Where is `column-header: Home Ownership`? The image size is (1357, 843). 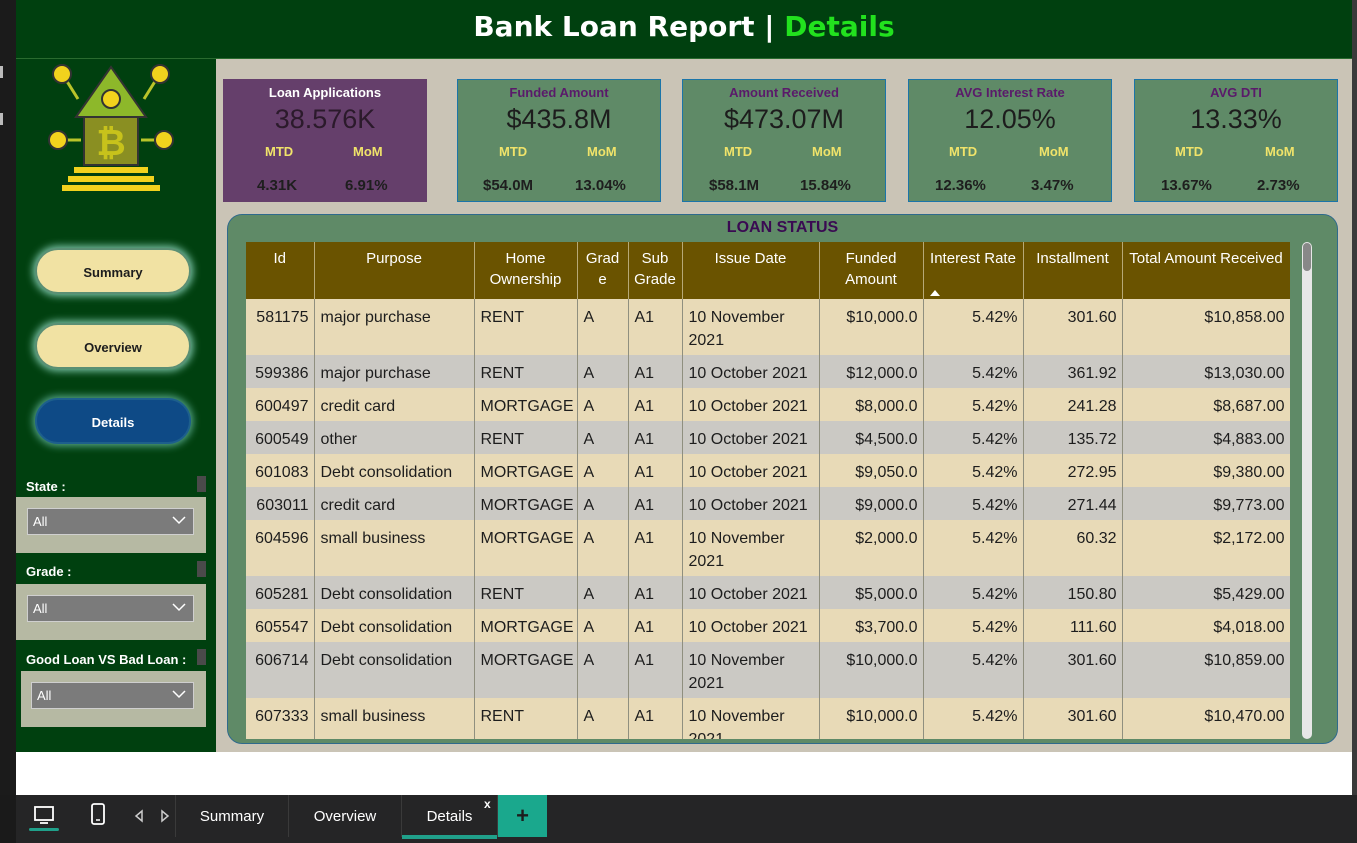 column-header: Home Ownership is located at coordinates (526, 270).